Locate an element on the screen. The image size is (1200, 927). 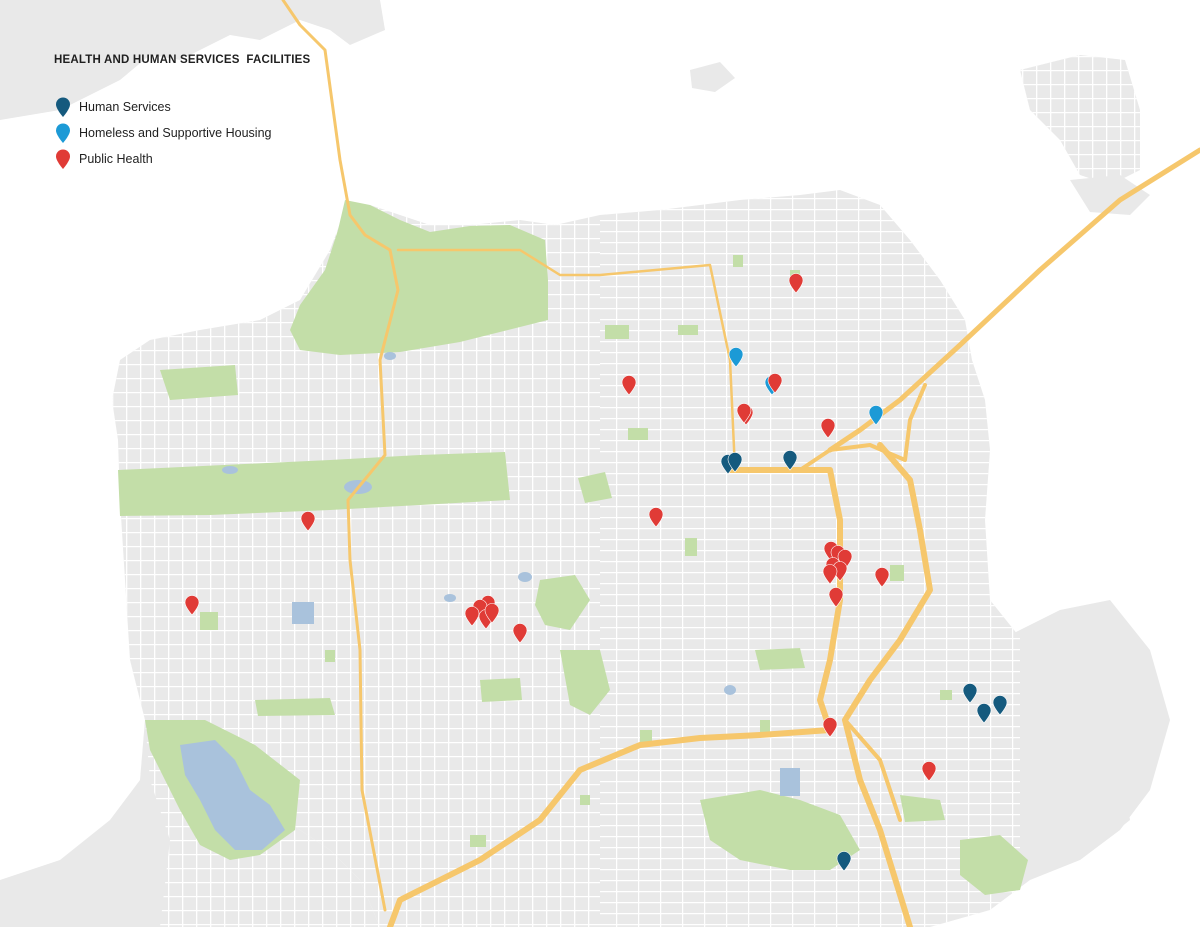
pine-lake is located at coordinates (450, 598).